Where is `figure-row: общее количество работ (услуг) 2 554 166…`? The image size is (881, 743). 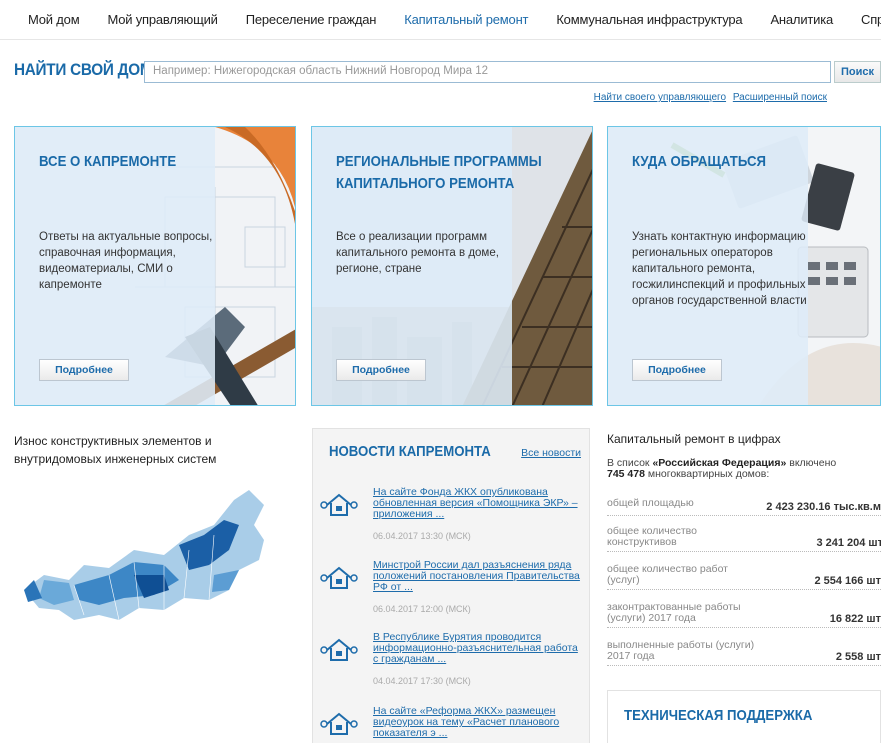 figure-row: общее количество работ (услуг) 2 554 166… is located at coordinates (744, 577).